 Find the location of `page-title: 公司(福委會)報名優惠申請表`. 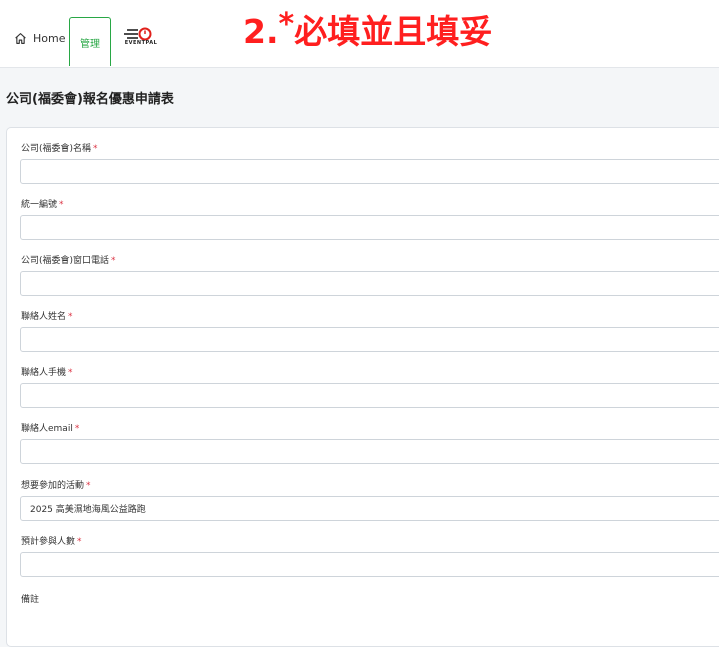

page-title: 公司(福委會)報名優惠申請表 is located at coordinates (90, 99).